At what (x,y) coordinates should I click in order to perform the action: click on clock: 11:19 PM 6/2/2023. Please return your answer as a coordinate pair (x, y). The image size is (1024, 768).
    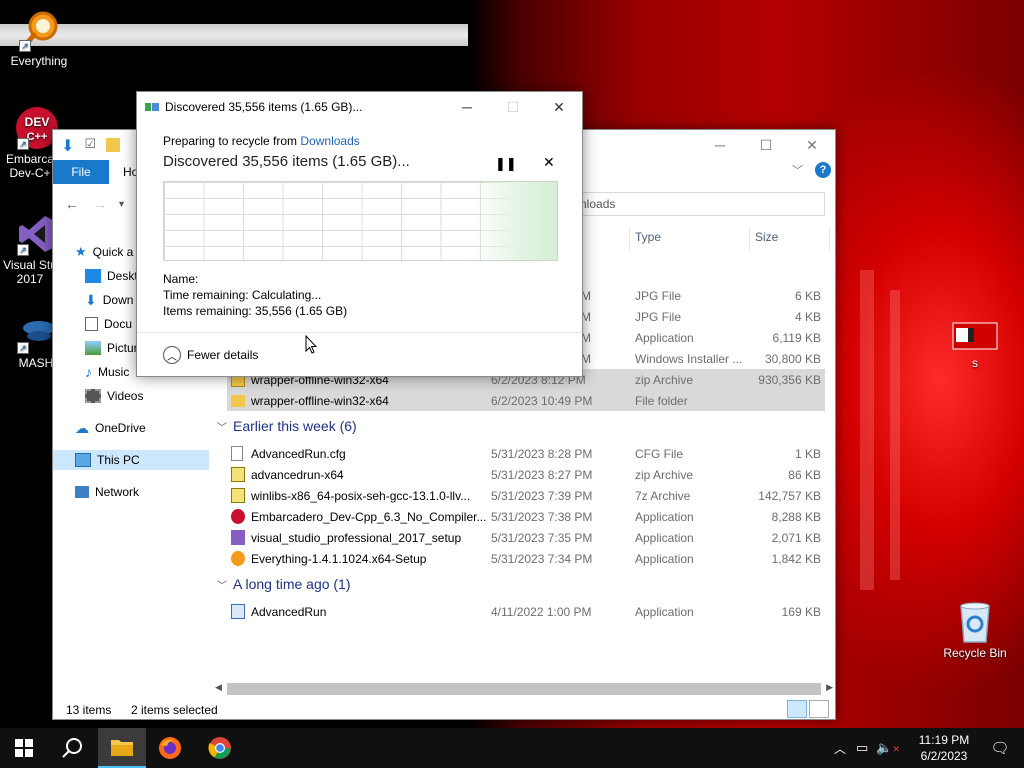
    Looking at the image, I should click on (944, 748).